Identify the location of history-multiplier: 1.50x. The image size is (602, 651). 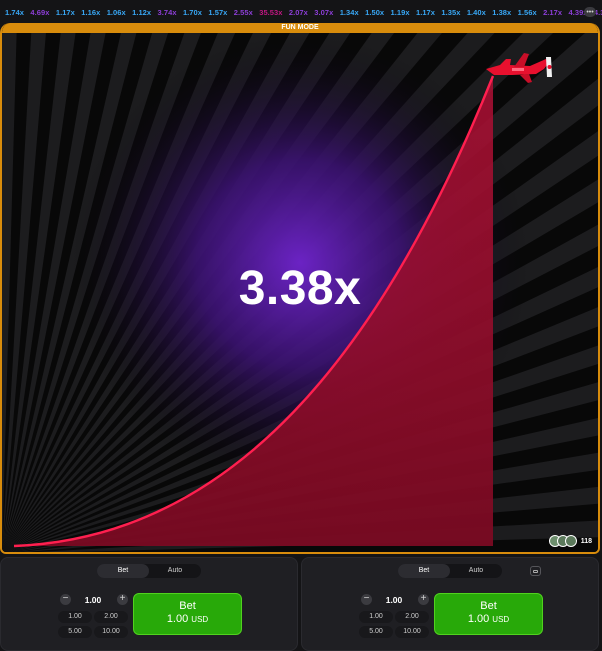
(374, 12).